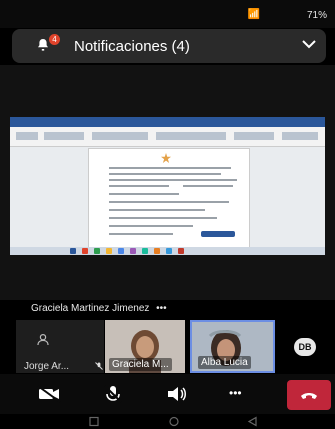  Describe the element at coordinates (90, 308) in the screenshot. I see `presenter-name-text: Graciela Martinez Jimenez` at that location.